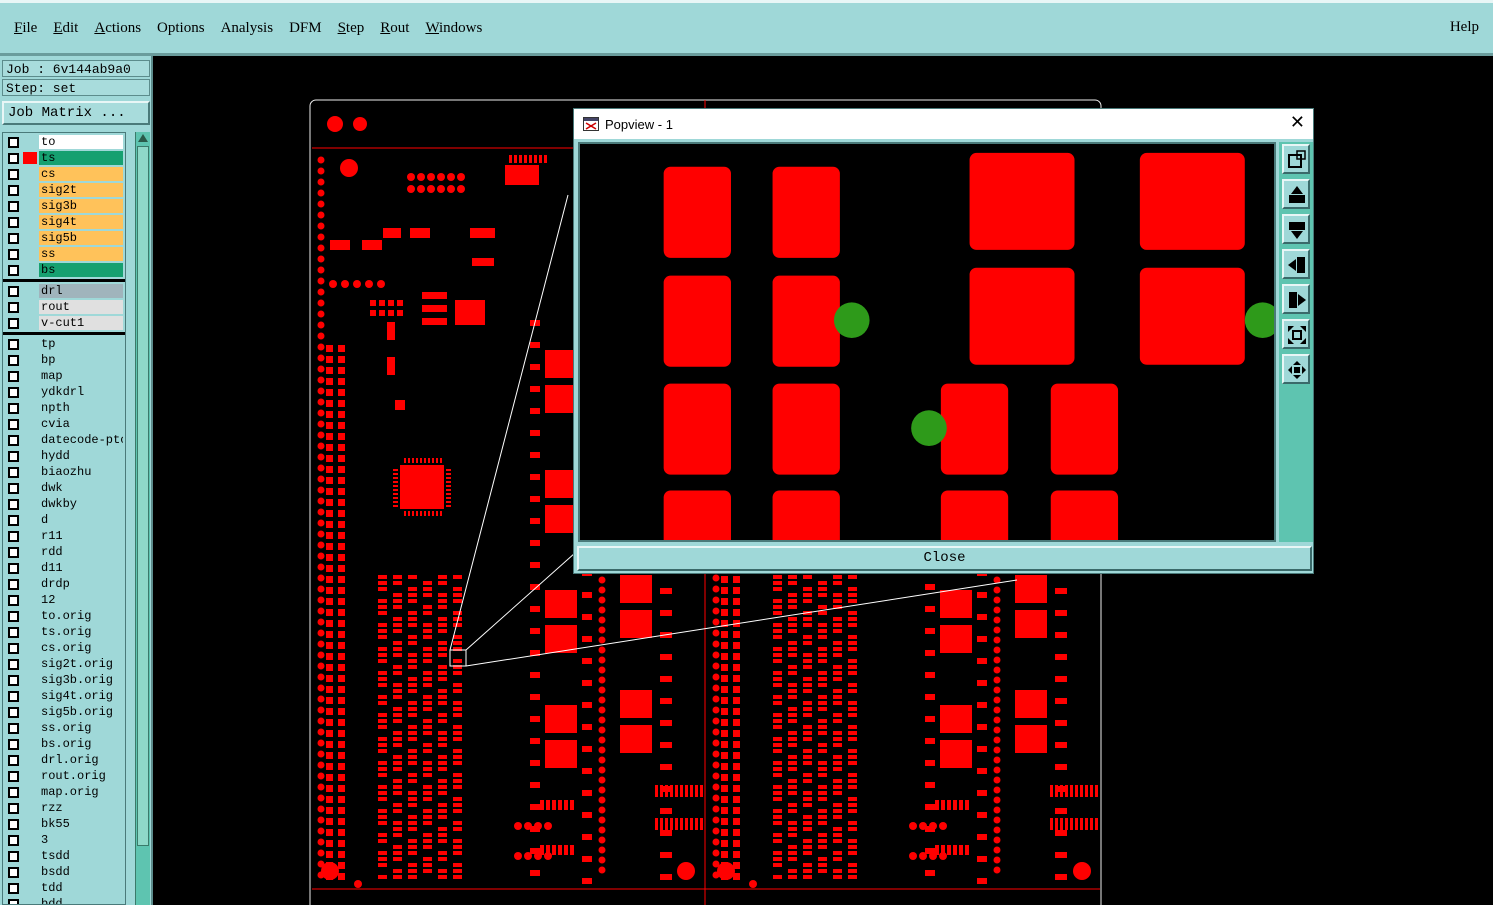 The width and height of the screenshot is (1493, 905). Describe the element at coordinates (143, 138) in the screenshot. I see `scroll-up-arrow-icon` at that location.